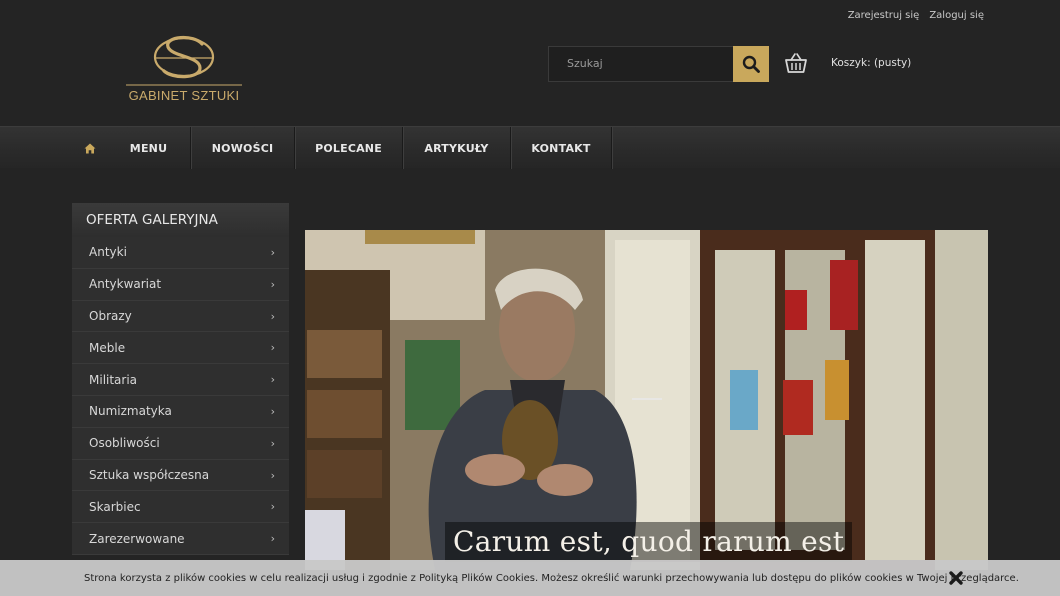 The width and height of the screenshot is (1060, 596). I want to click on site-logo: GABINET SZTUKI, so click(184, 68).